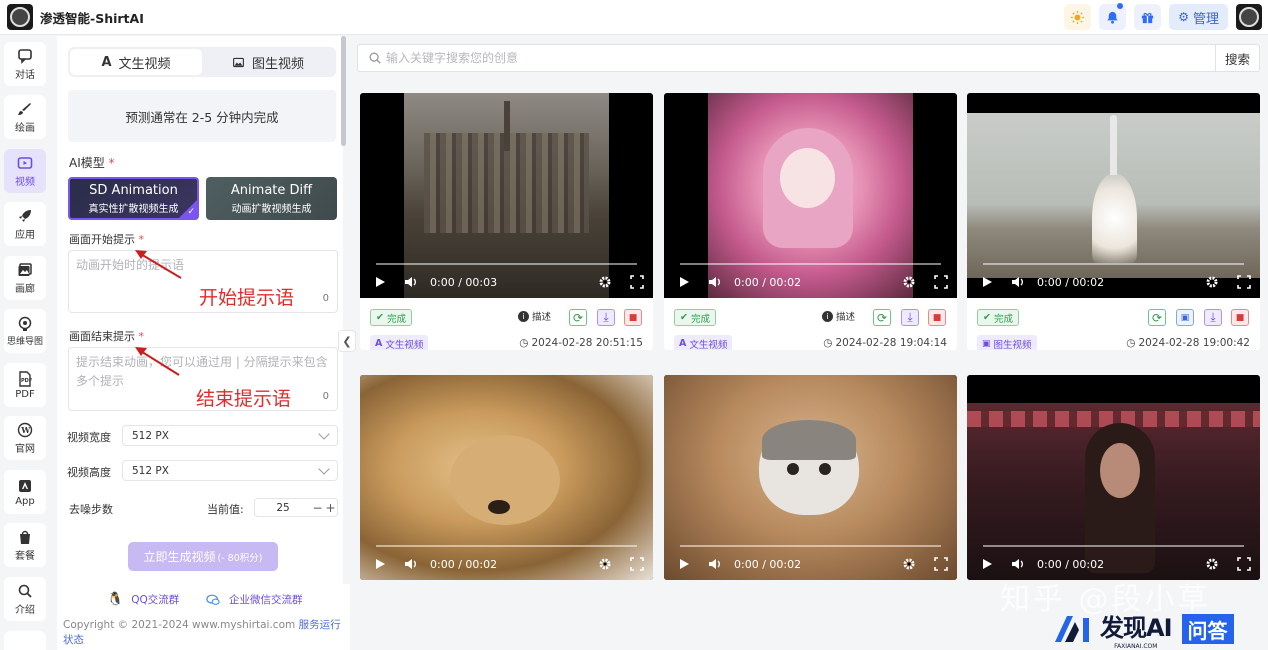 This screenshot has width=1268, height=650. What do you see at coordinates (1237, 58) in the screenshot?
I see `search-button: 搜索` at bounding box center [1237, 58].